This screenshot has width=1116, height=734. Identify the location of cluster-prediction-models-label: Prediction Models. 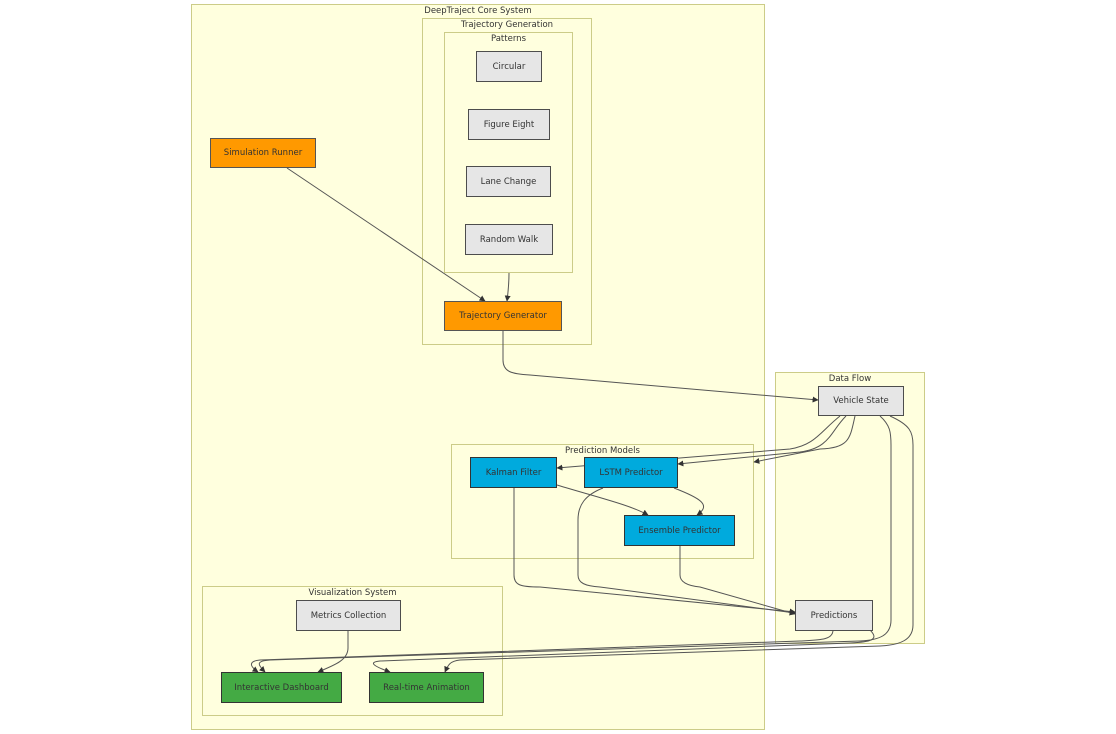
(602, 451).